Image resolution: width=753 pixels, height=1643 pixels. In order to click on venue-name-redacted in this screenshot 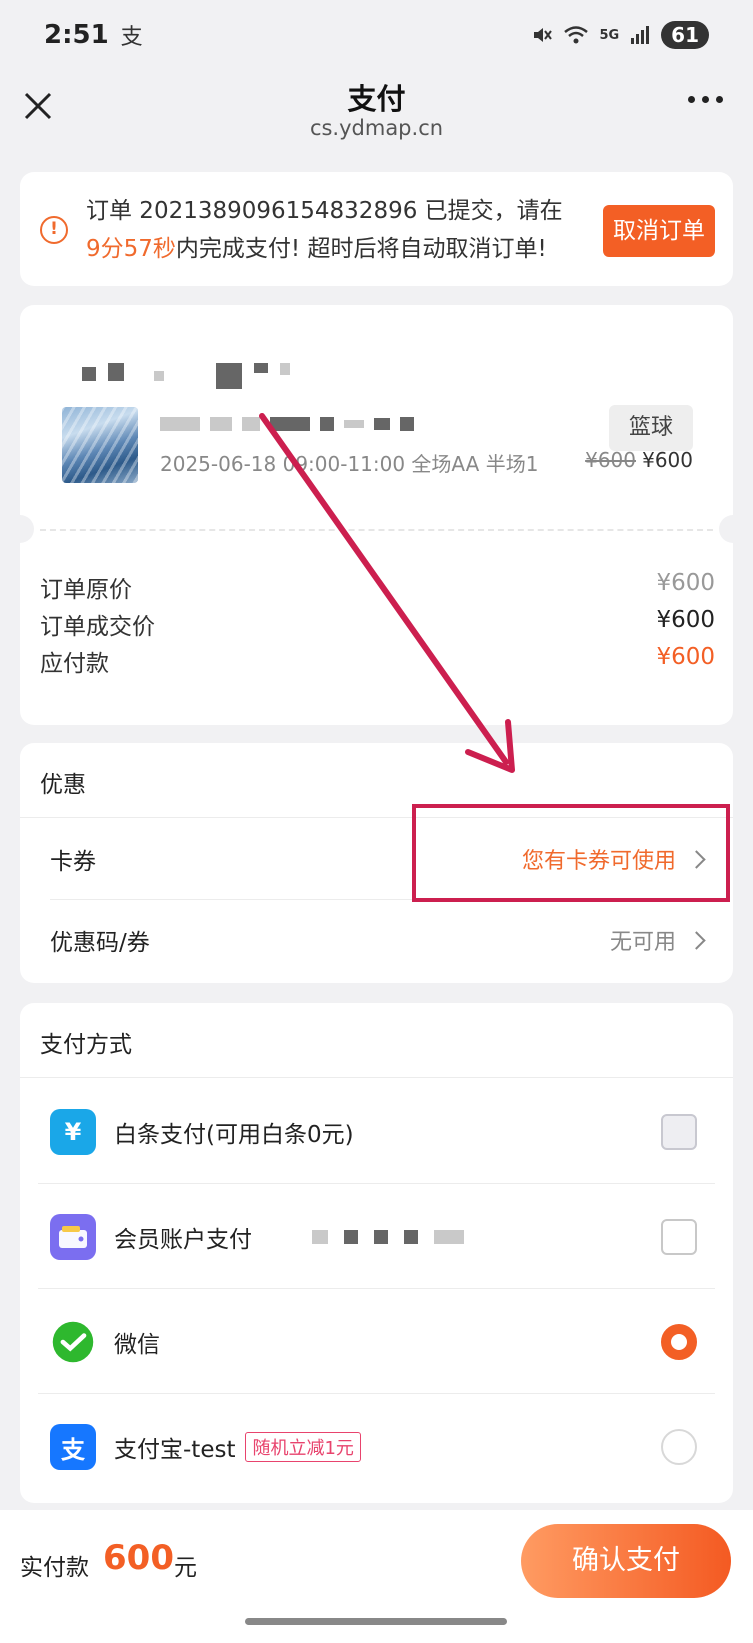, I will do `click(186, 376)`.